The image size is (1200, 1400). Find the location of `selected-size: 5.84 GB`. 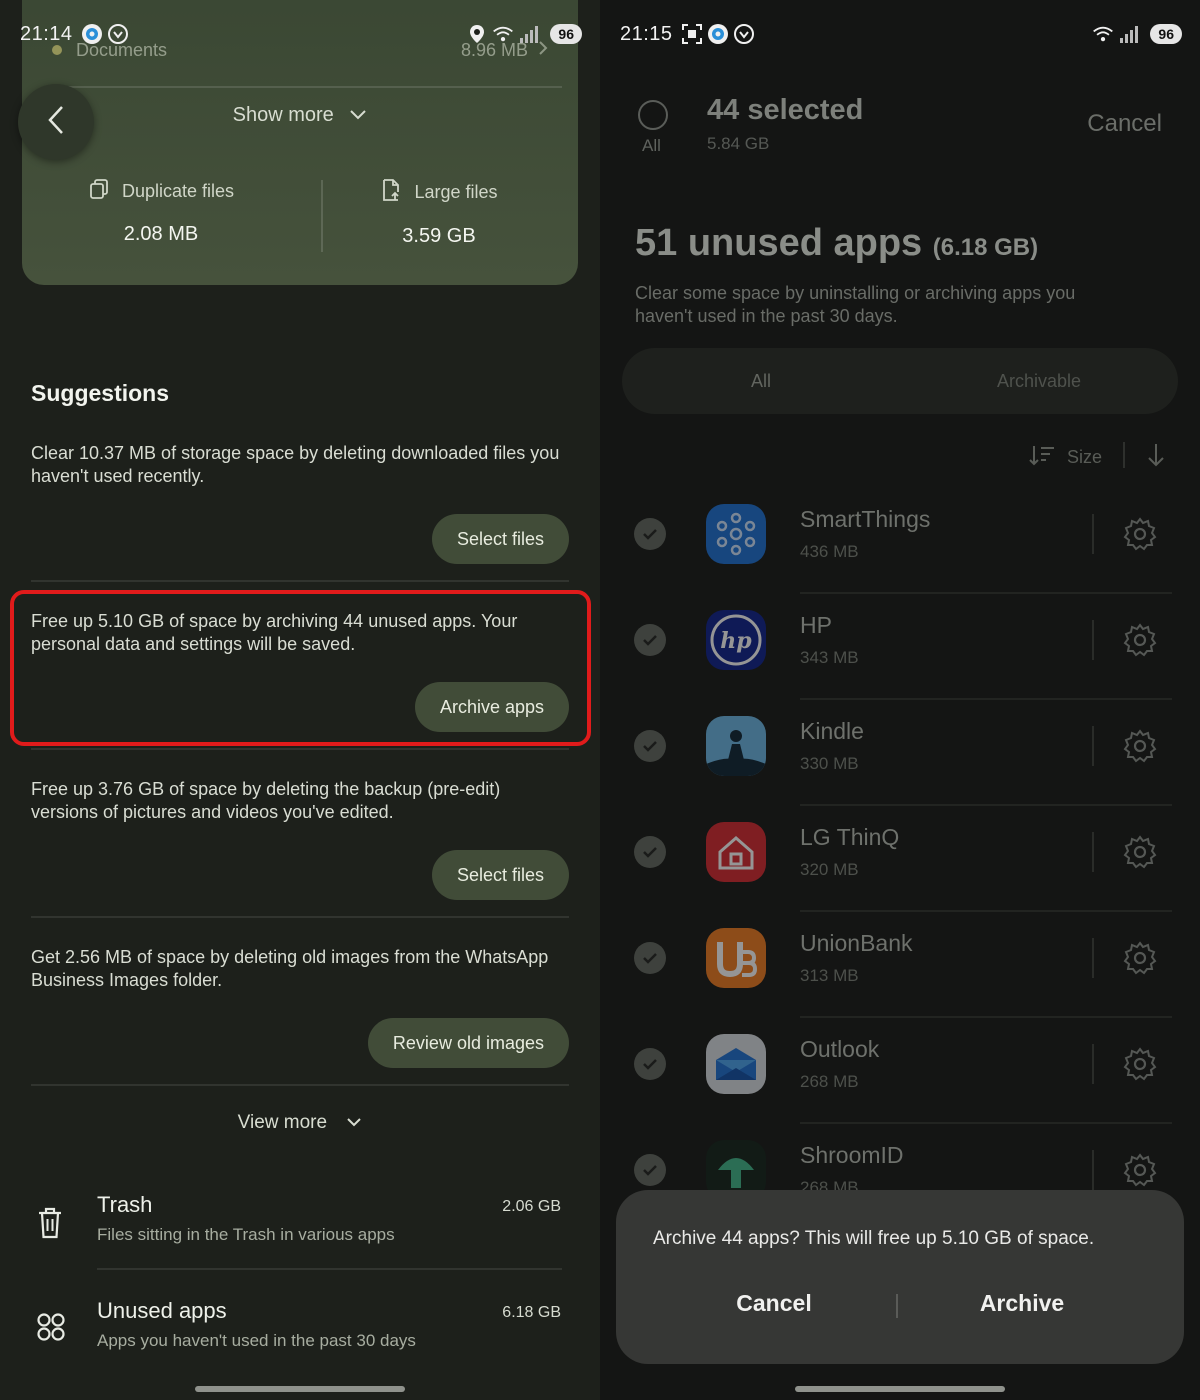

selected-size: 5.84 GB is located at coordinates (738, 143).